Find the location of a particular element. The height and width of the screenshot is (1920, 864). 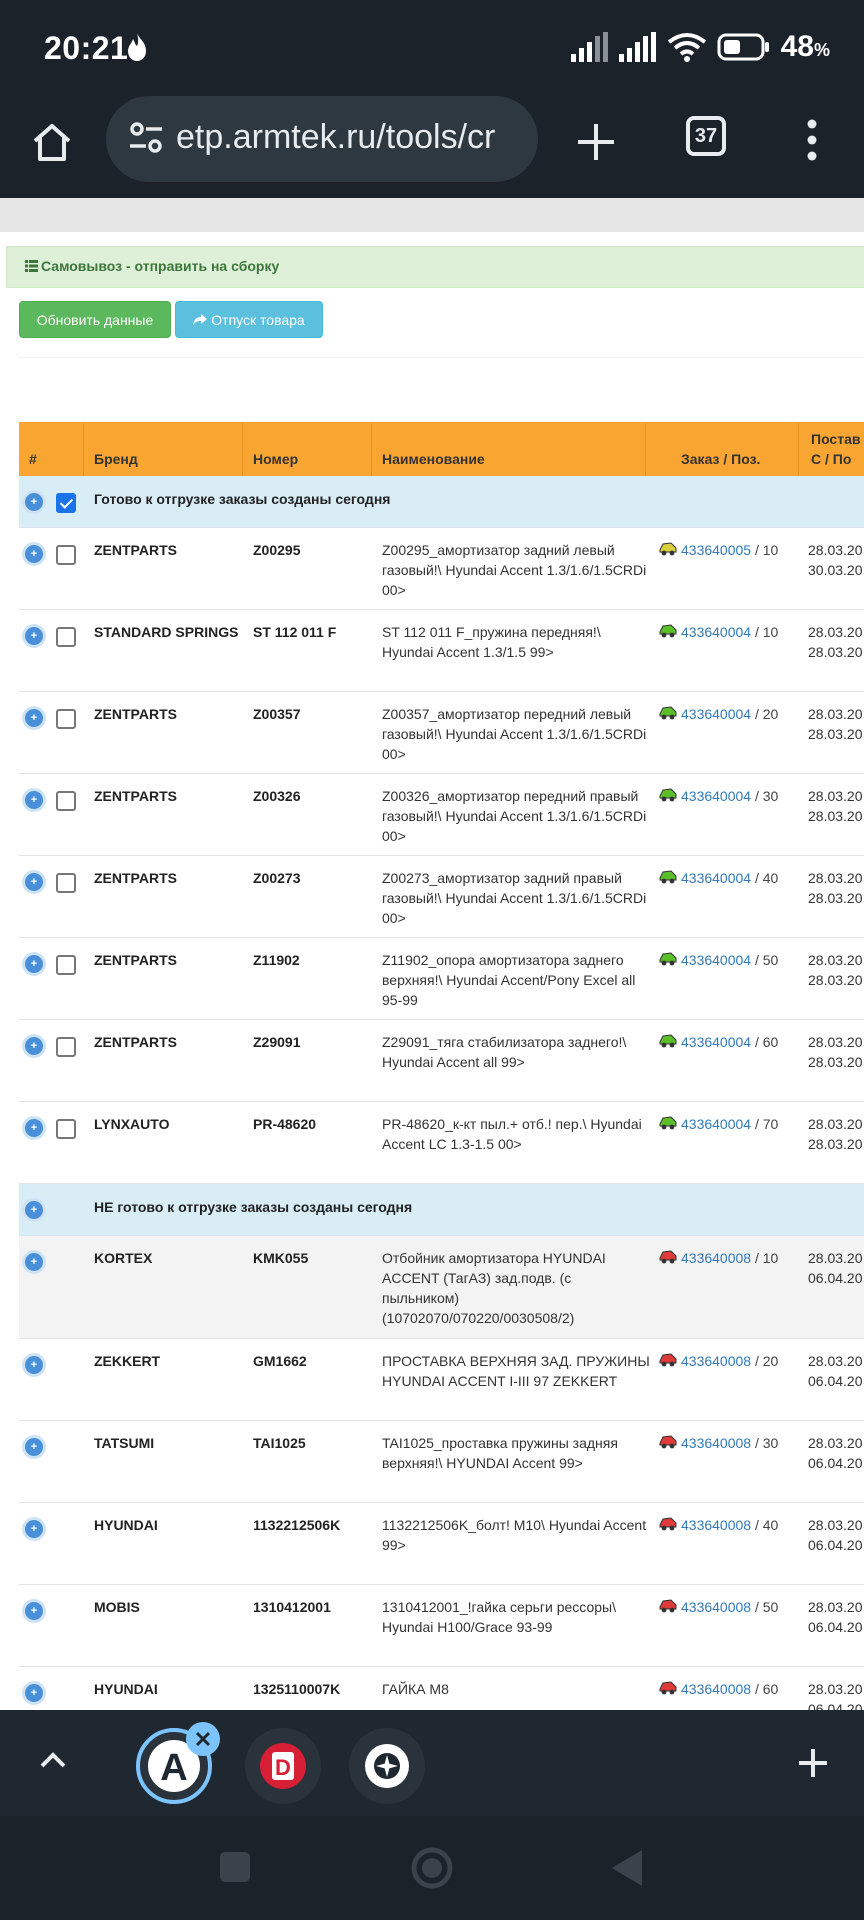

tab-switcher-button: 37 is located at coordinates (706, 136).